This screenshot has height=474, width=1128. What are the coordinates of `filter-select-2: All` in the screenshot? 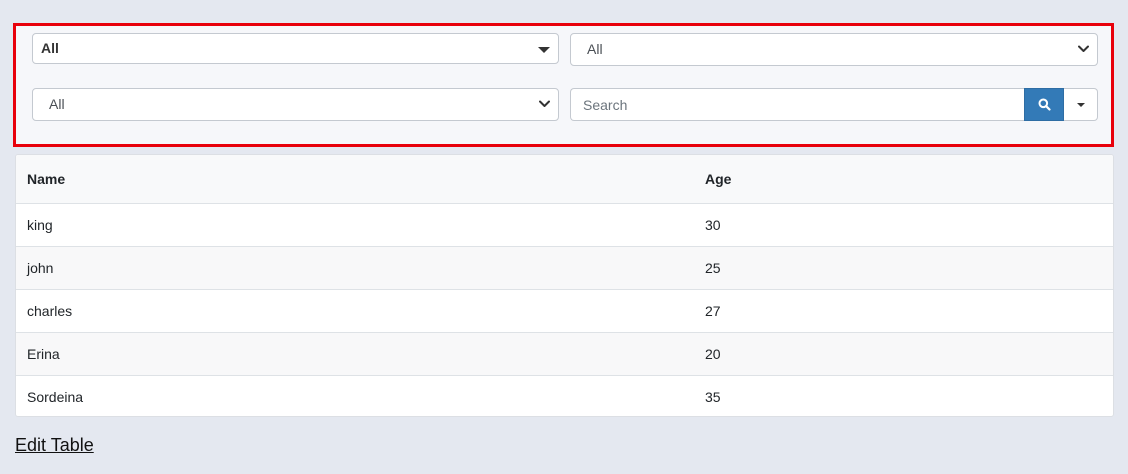 It's located at (834, 49).